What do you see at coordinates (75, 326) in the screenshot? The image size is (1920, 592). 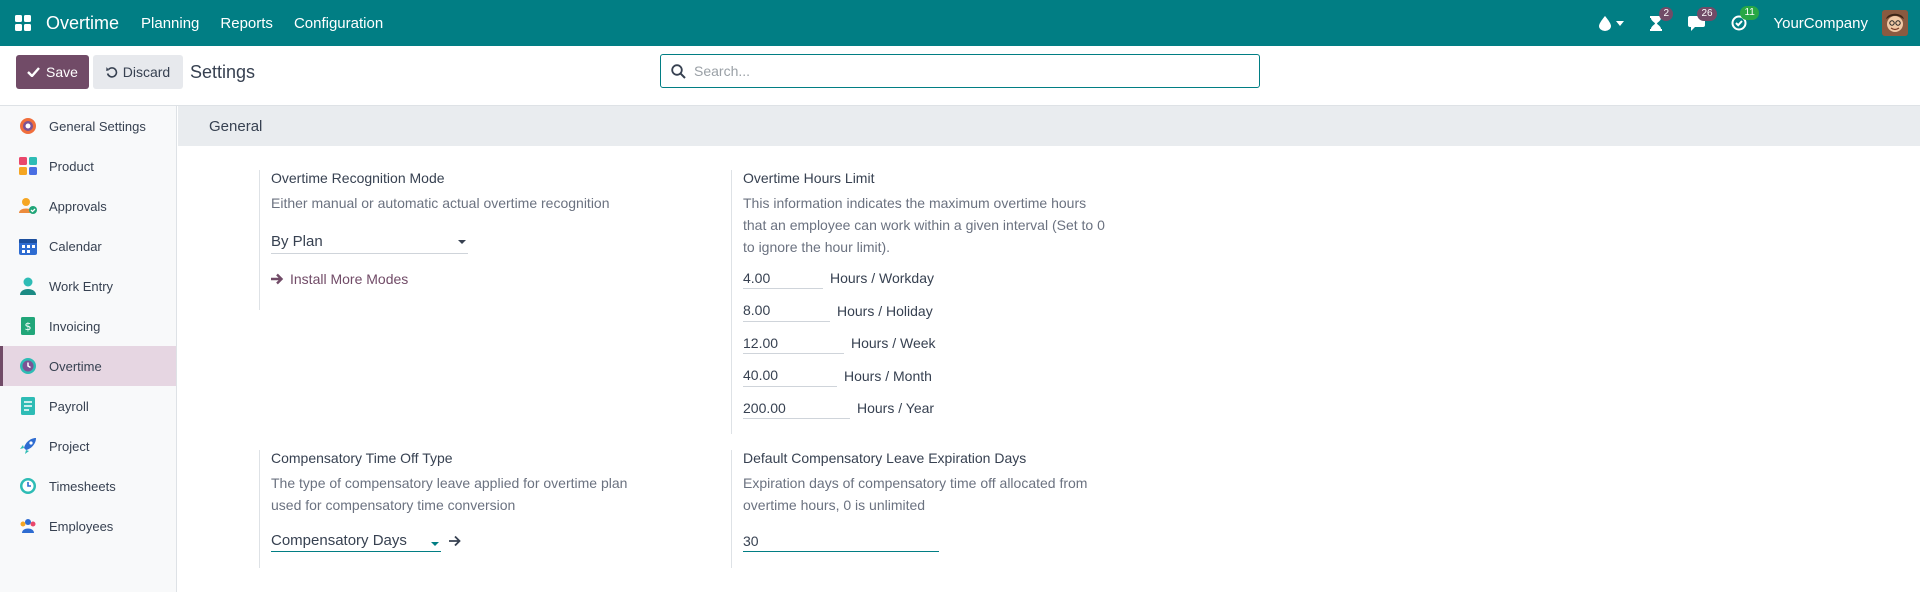 I see `sidebar-item-label: Invoicing` at bounding box center [75, 326].